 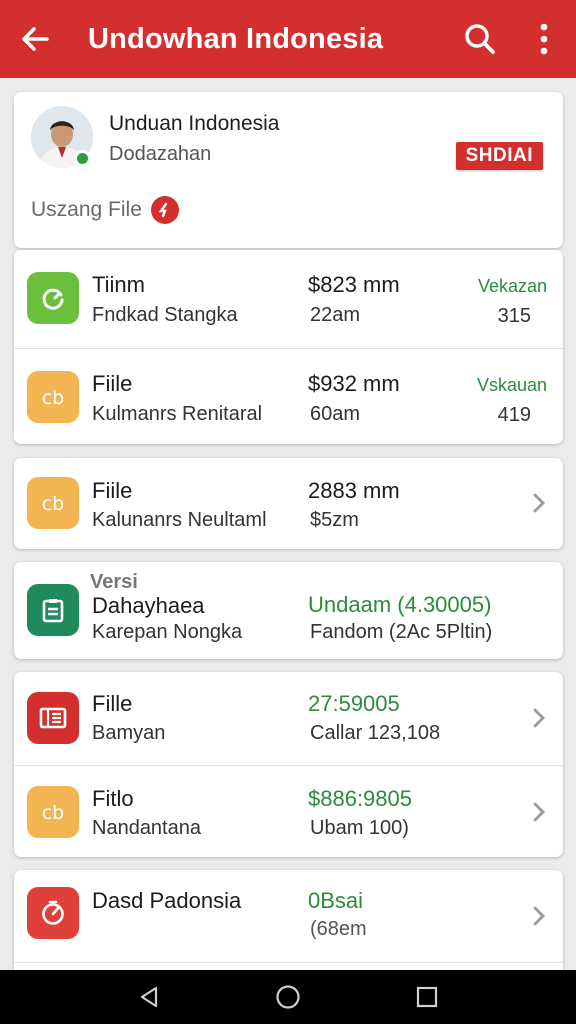 I want to click on profile-subtitle: Dodazahan, so click(x=160, y=154).